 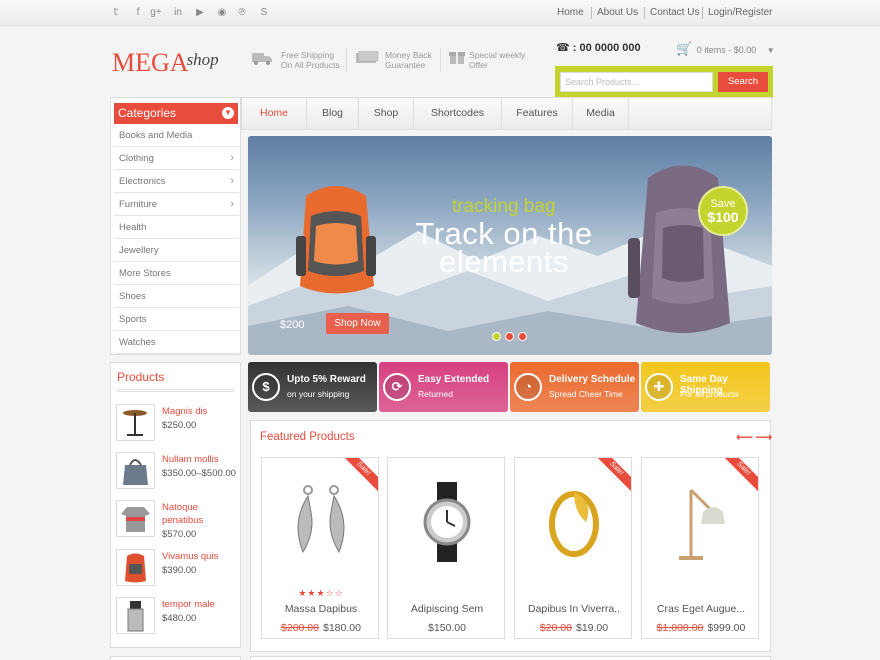 What do you see at coordinates (702, 13) in the screenshot?
I see `link-separator` at bounding box center [702, 13].